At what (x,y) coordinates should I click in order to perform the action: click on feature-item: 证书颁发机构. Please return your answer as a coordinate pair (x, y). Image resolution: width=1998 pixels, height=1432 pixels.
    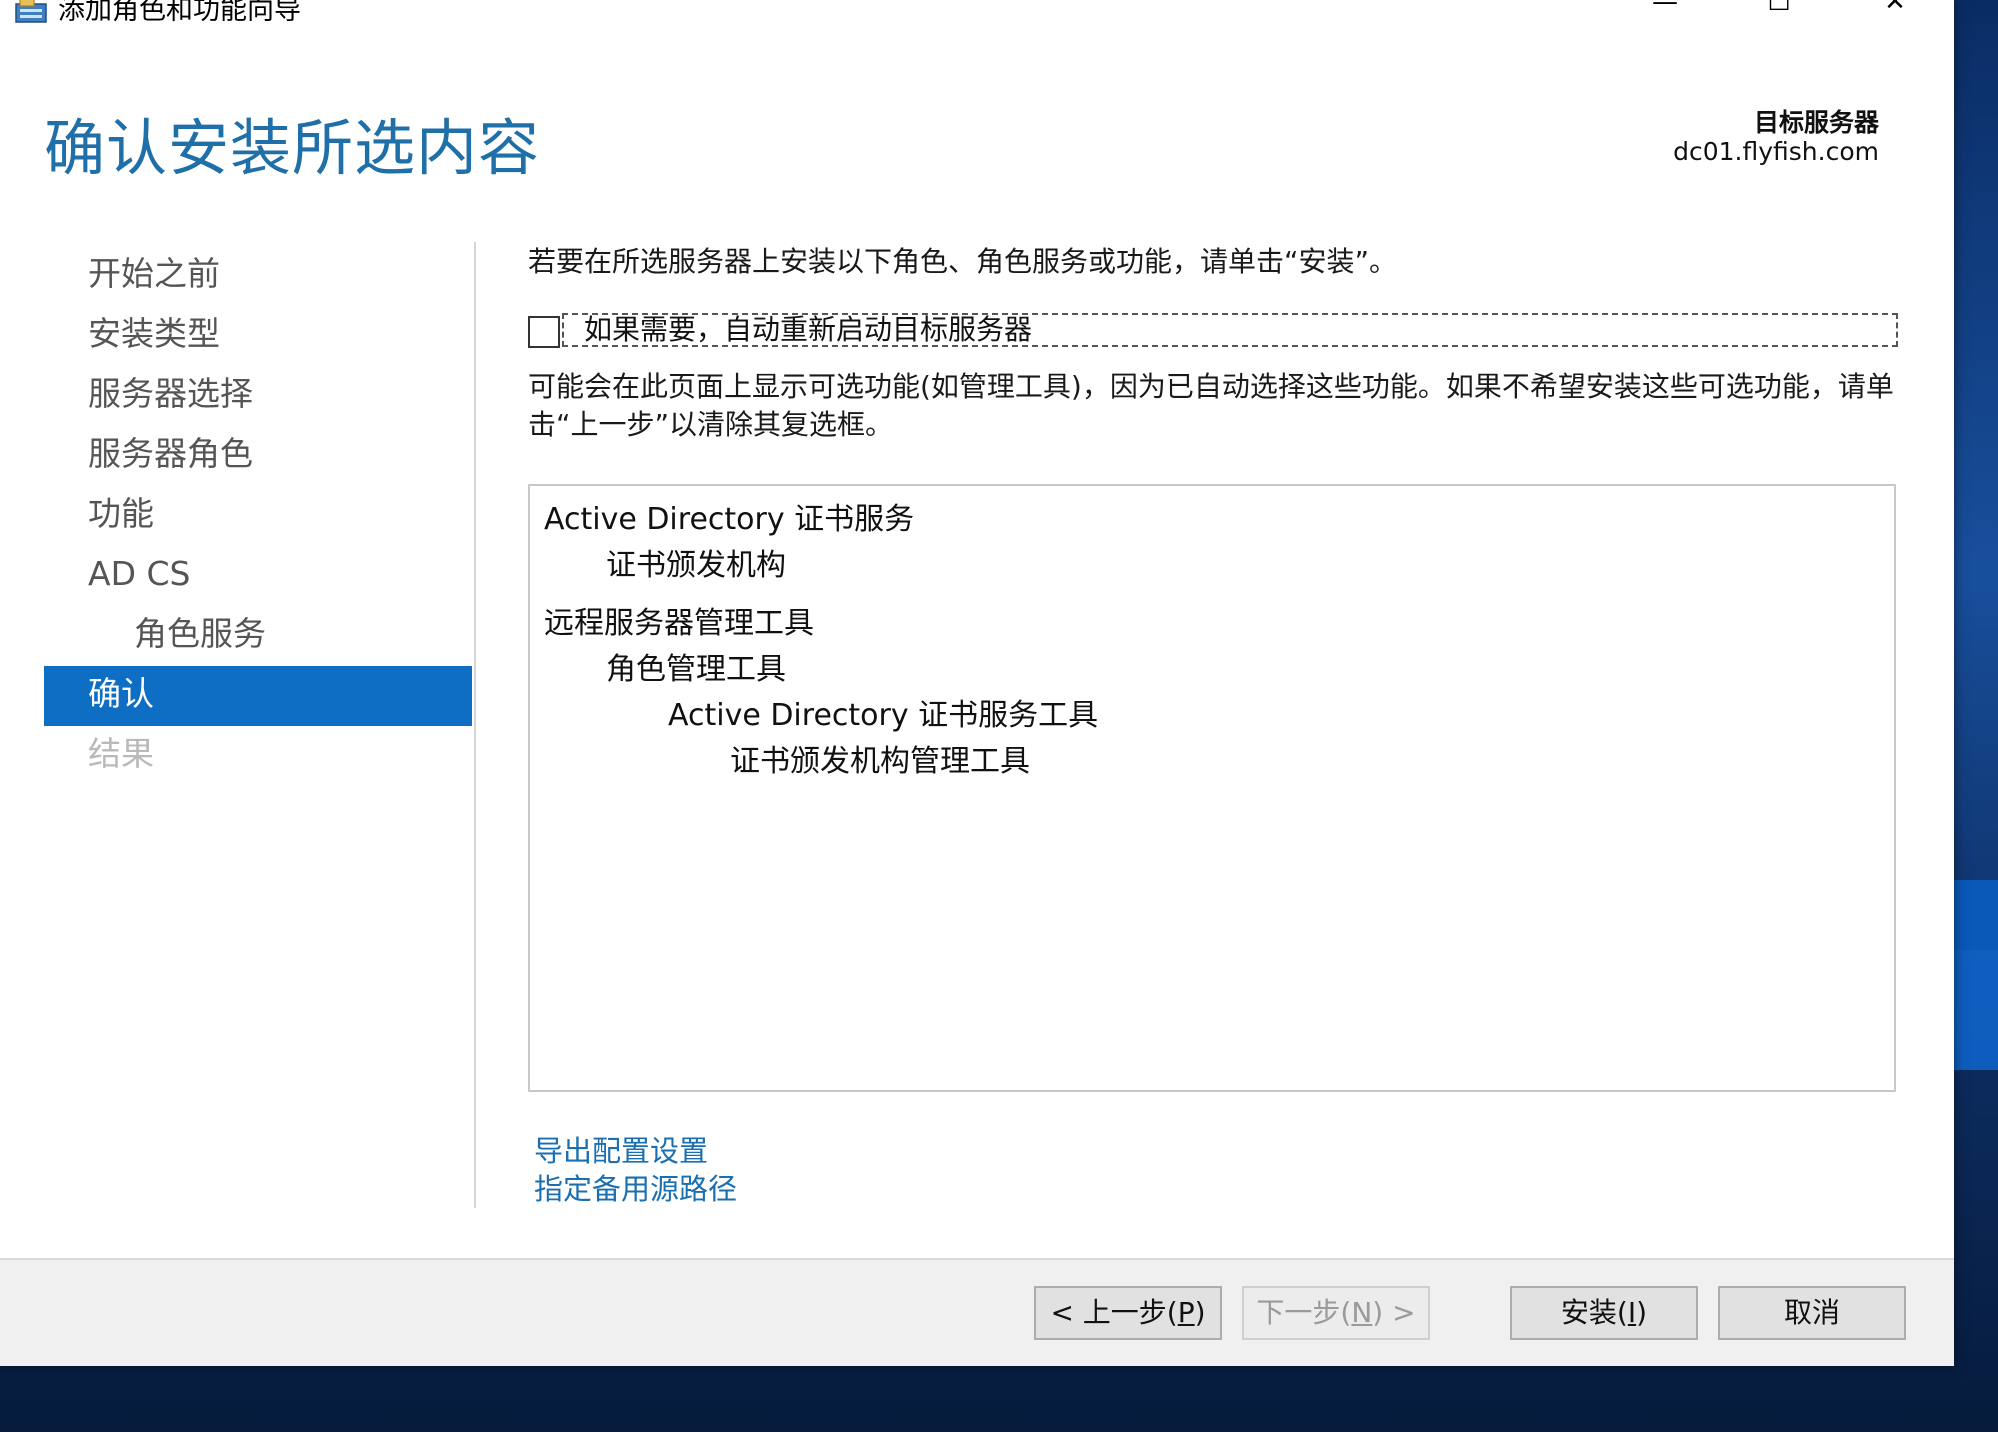
    Looking at the image, I should click on (696, 565).